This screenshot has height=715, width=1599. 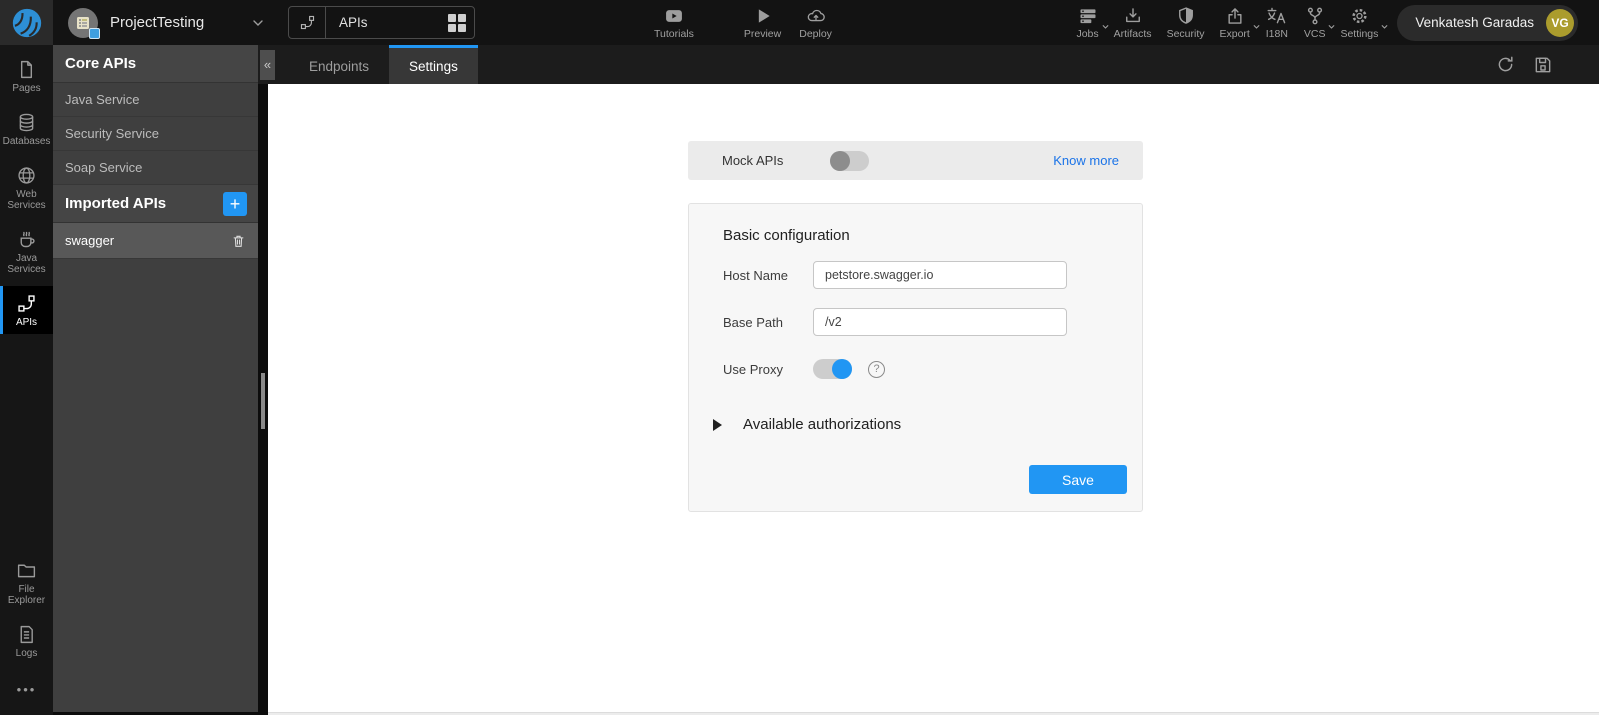 I want to click on user-name: Venkatesh Garadas, so click(x=1474, y=22).